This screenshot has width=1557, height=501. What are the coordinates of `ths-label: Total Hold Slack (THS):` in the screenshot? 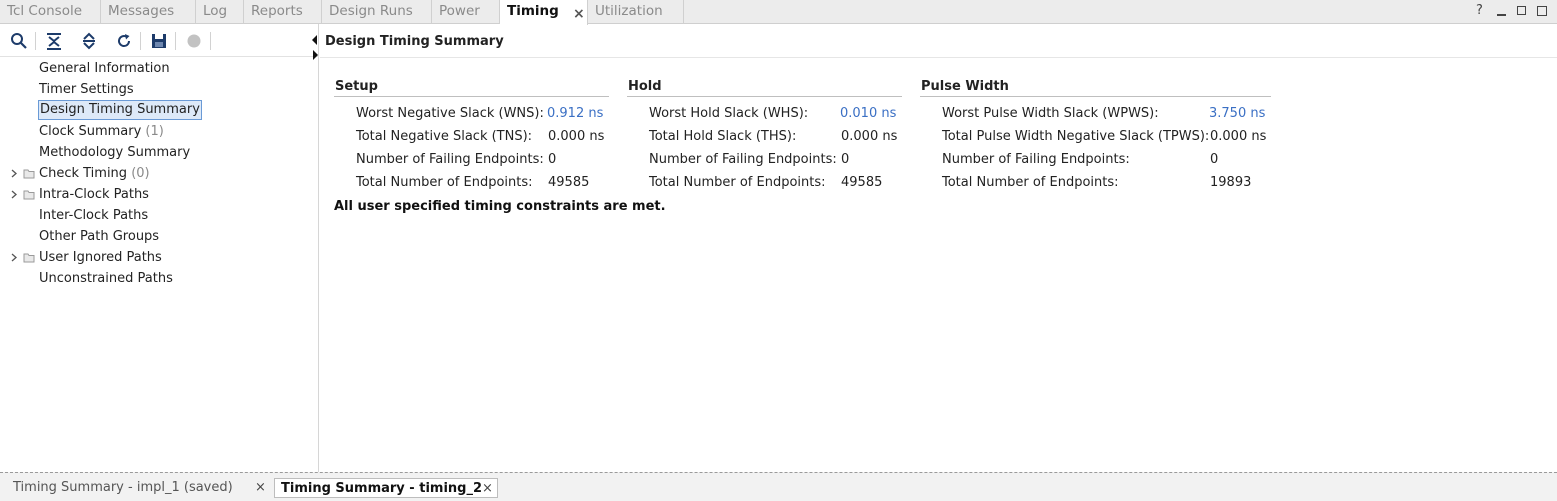 It's located at (723, 136).